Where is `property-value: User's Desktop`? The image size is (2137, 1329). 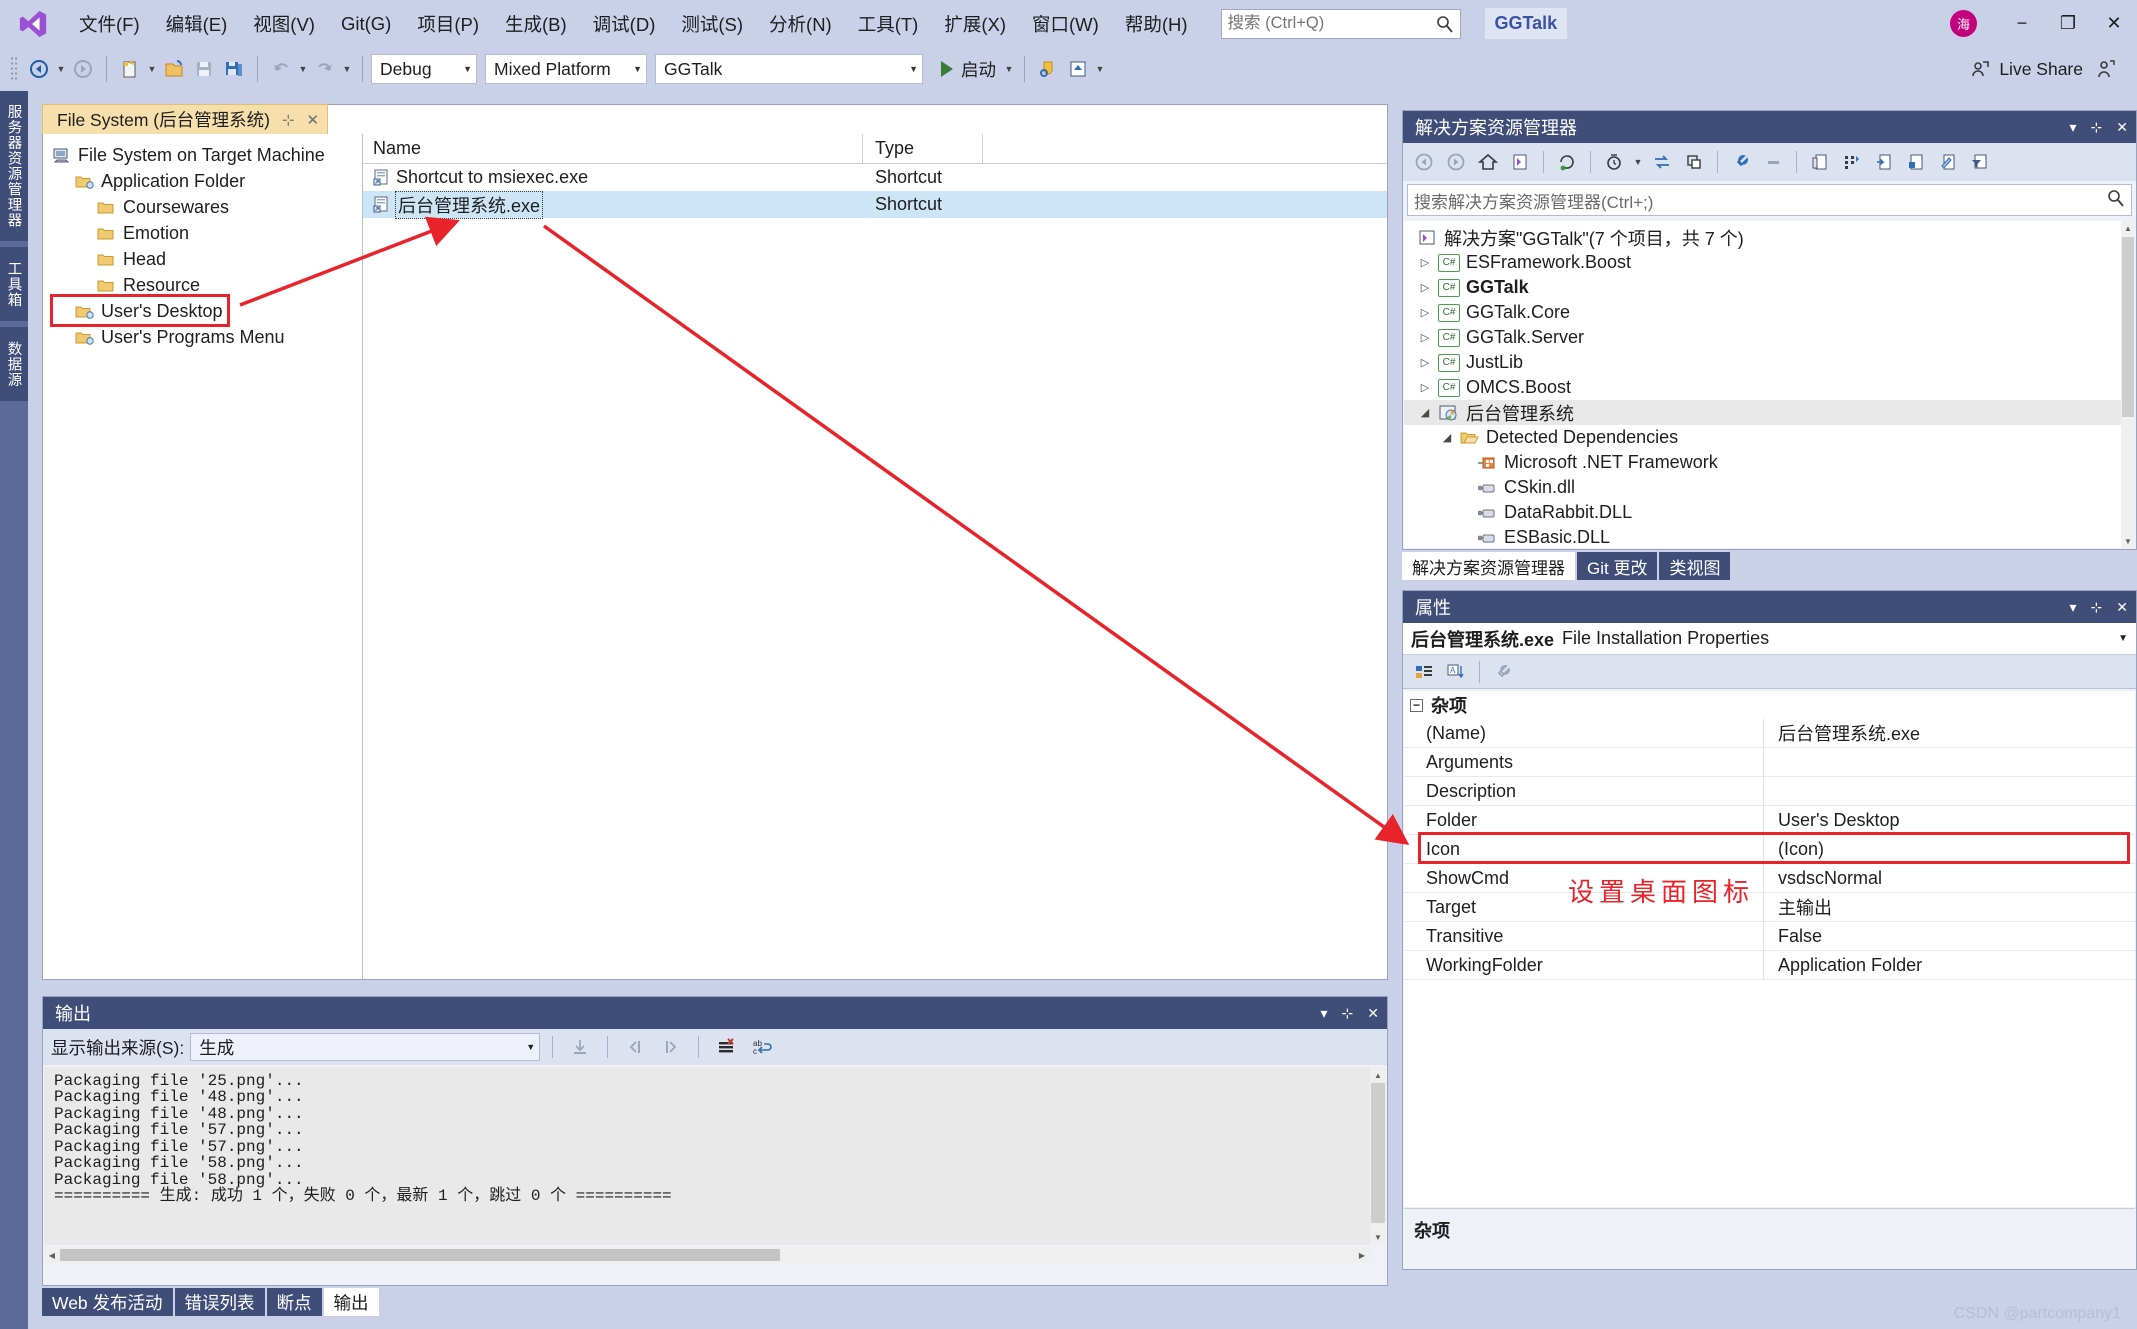
property-value: User's Desktop is located at coordinates (1949, 820).